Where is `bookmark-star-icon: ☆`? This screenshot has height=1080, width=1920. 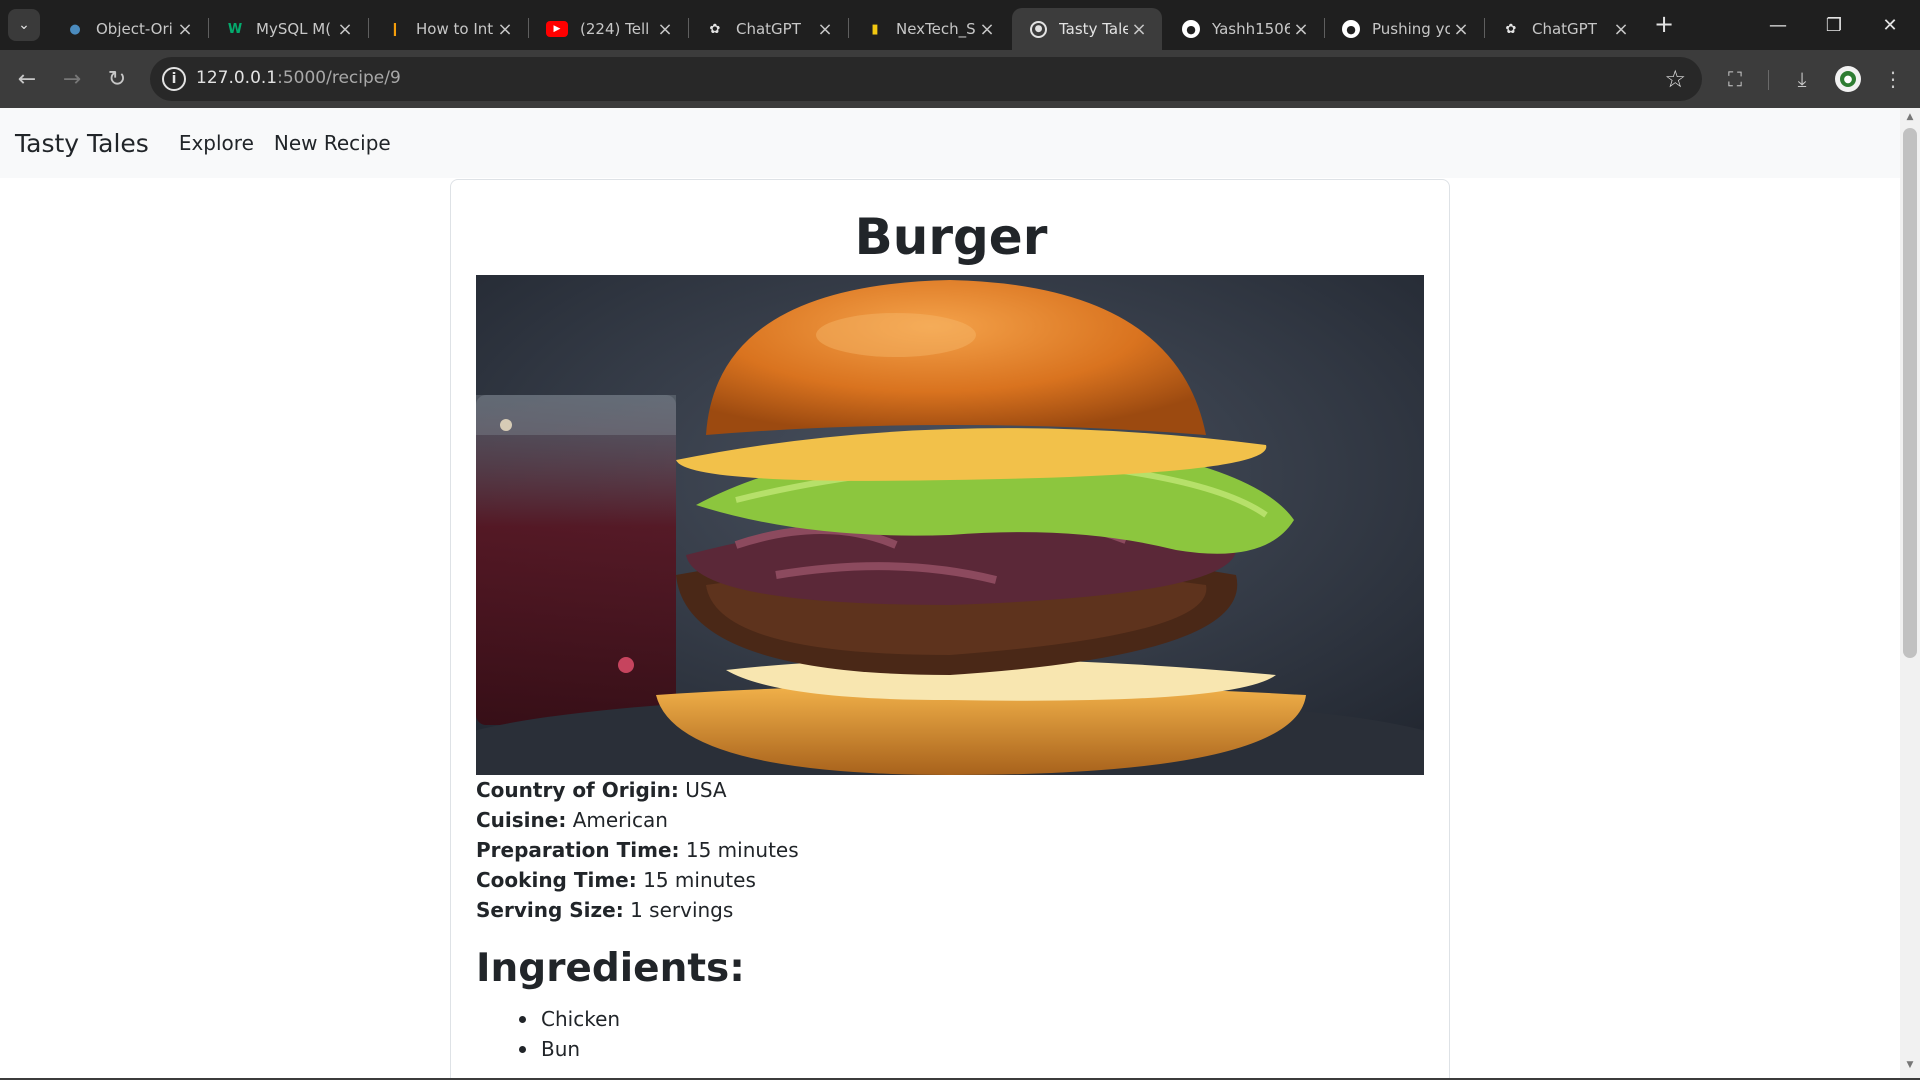
bookmark-star-icon: ☆ is located at coordinates (1675, 79).